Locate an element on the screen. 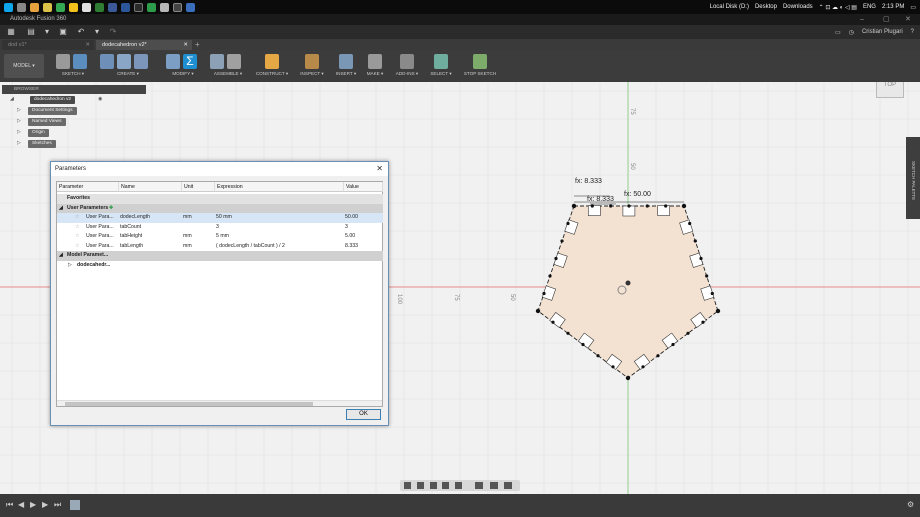 Image resolution: width=920 pixels, height=517 pixels. undo-dropdown-icon: ▾ is located at coordinates (97, 32).